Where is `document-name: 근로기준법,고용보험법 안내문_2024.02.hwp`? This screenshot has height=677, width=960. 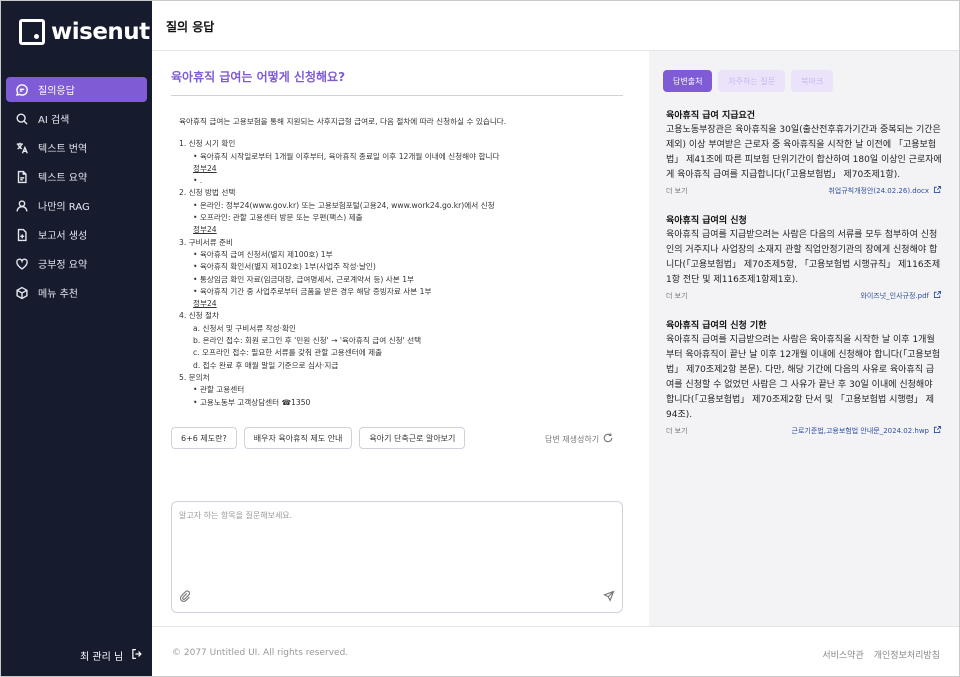
document-name: 근로기준법,고용보험법 안내문_2024.02.hwp is located at coordinates (860, 430).